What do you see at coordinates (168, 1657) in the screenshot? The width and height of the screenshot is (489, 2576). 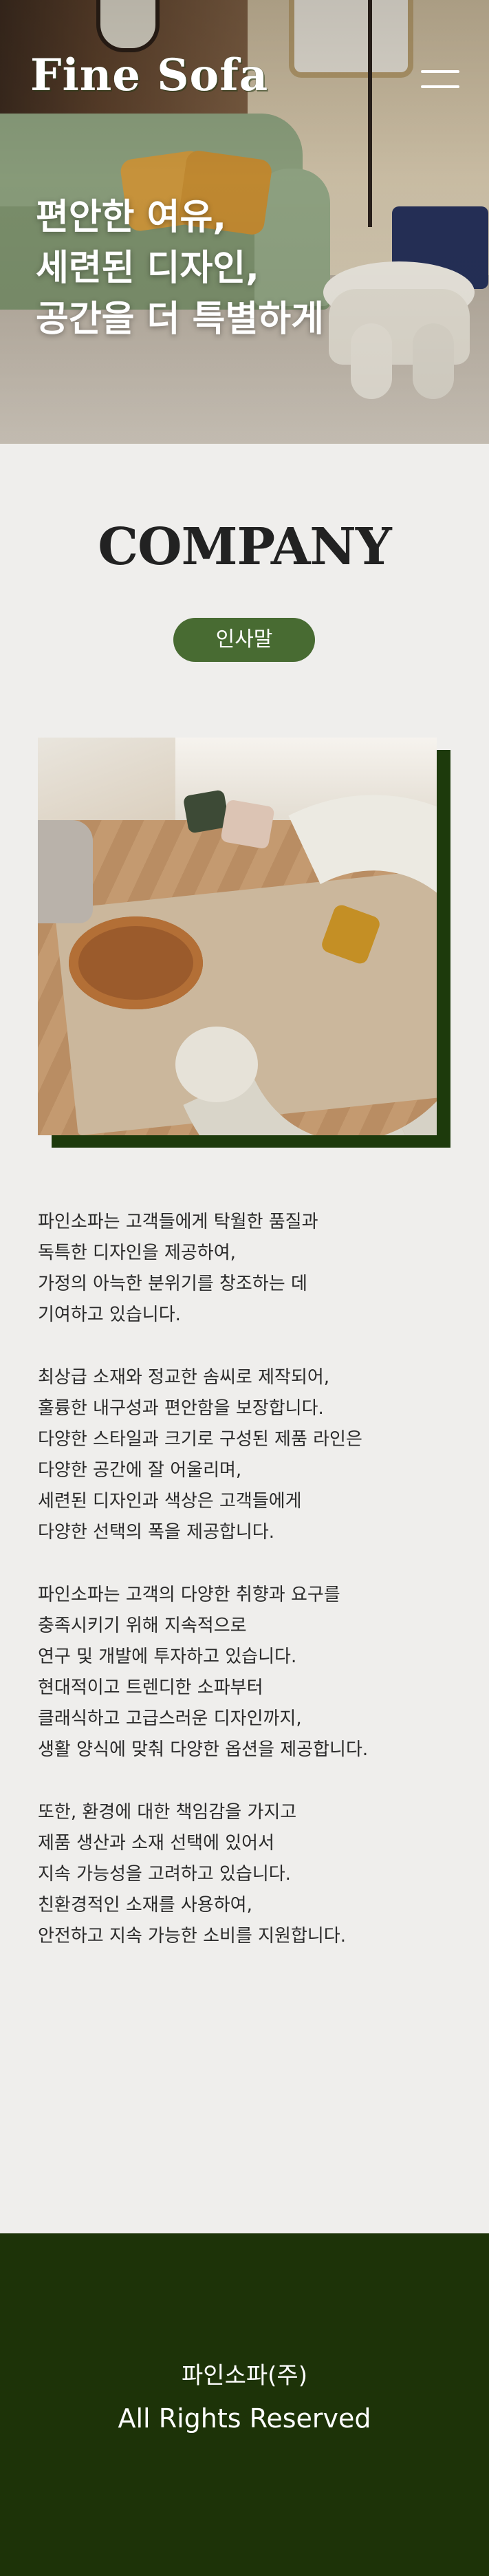 I see `text-line: 연구 및 개발에 투자하고 있습니다.` at bounding box center [168, 1657].